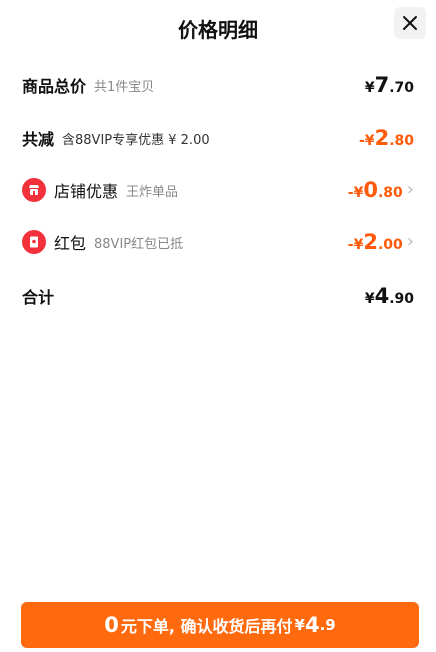 This screenshot has height=652, width=436. I want to click on amount-integer: 7, so click(382, 85).